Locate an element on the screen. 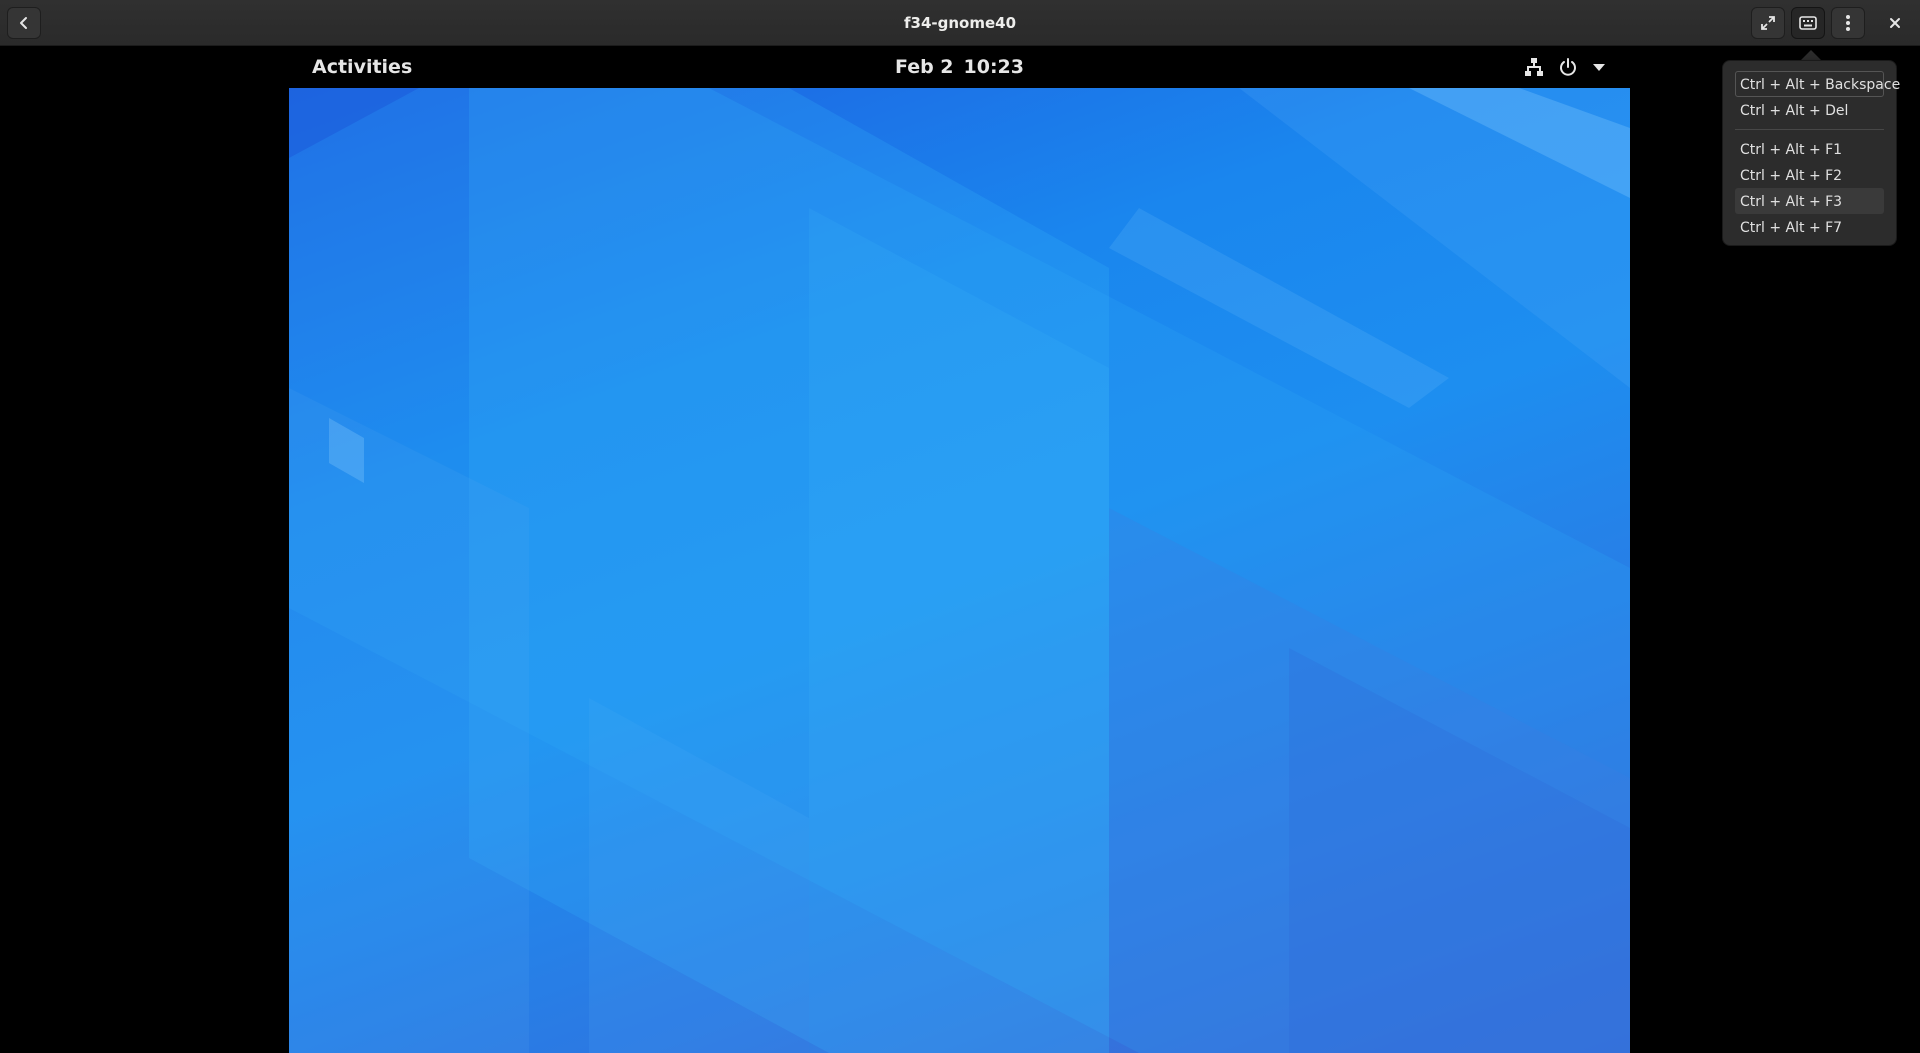 The height and width of the screenshot is (1053, 1920). clock: Feb 2 10:23 is located at coordinates (959, 67).